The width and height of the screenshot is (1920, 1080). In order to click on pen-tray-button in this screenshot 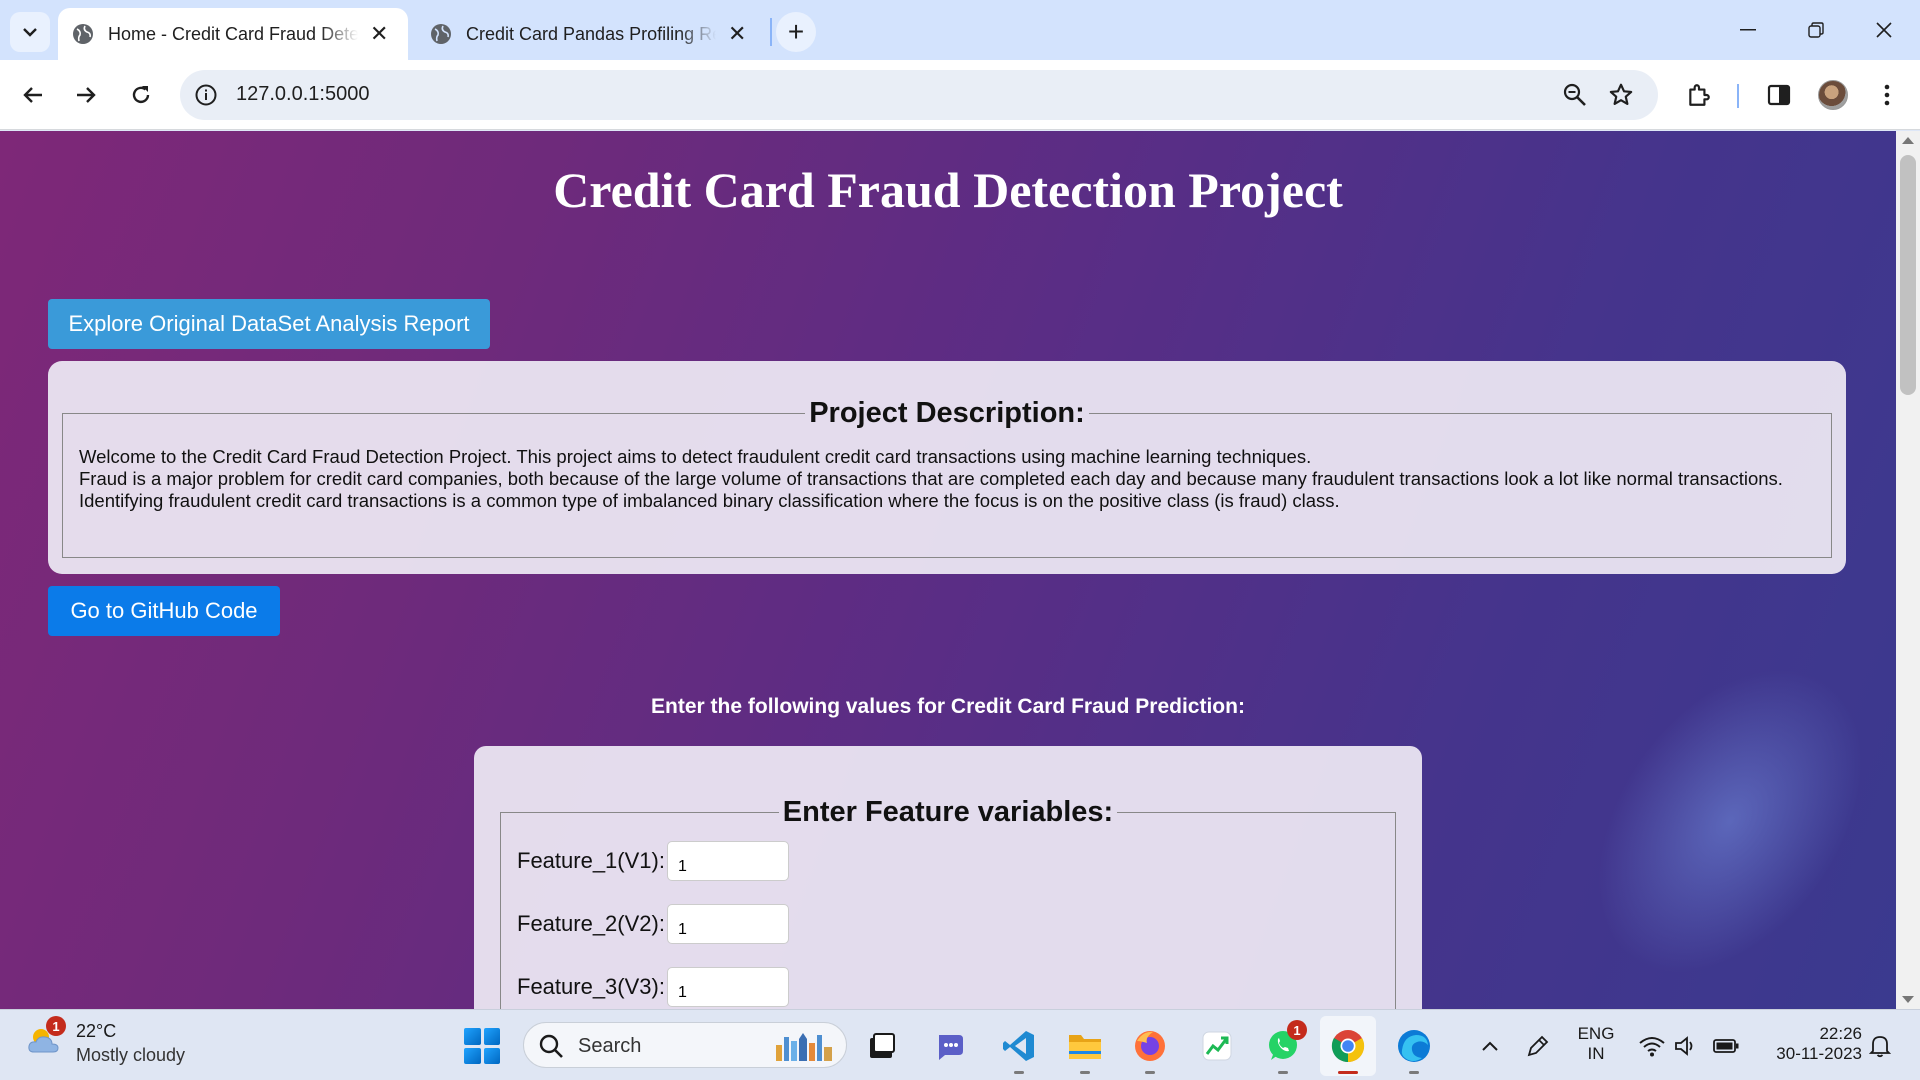, I will do `click(1538, 1046)`.